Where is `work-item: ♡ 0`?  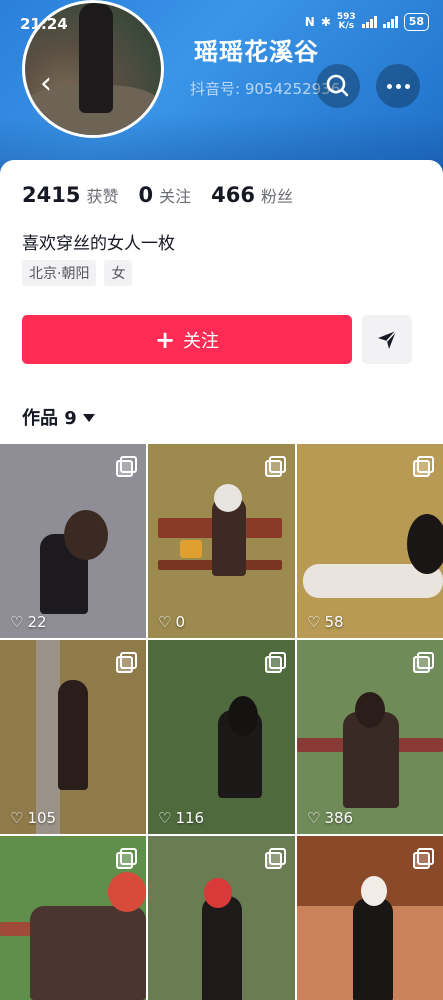
work-item: ♡ 0 is located at coordinates (221, 541).